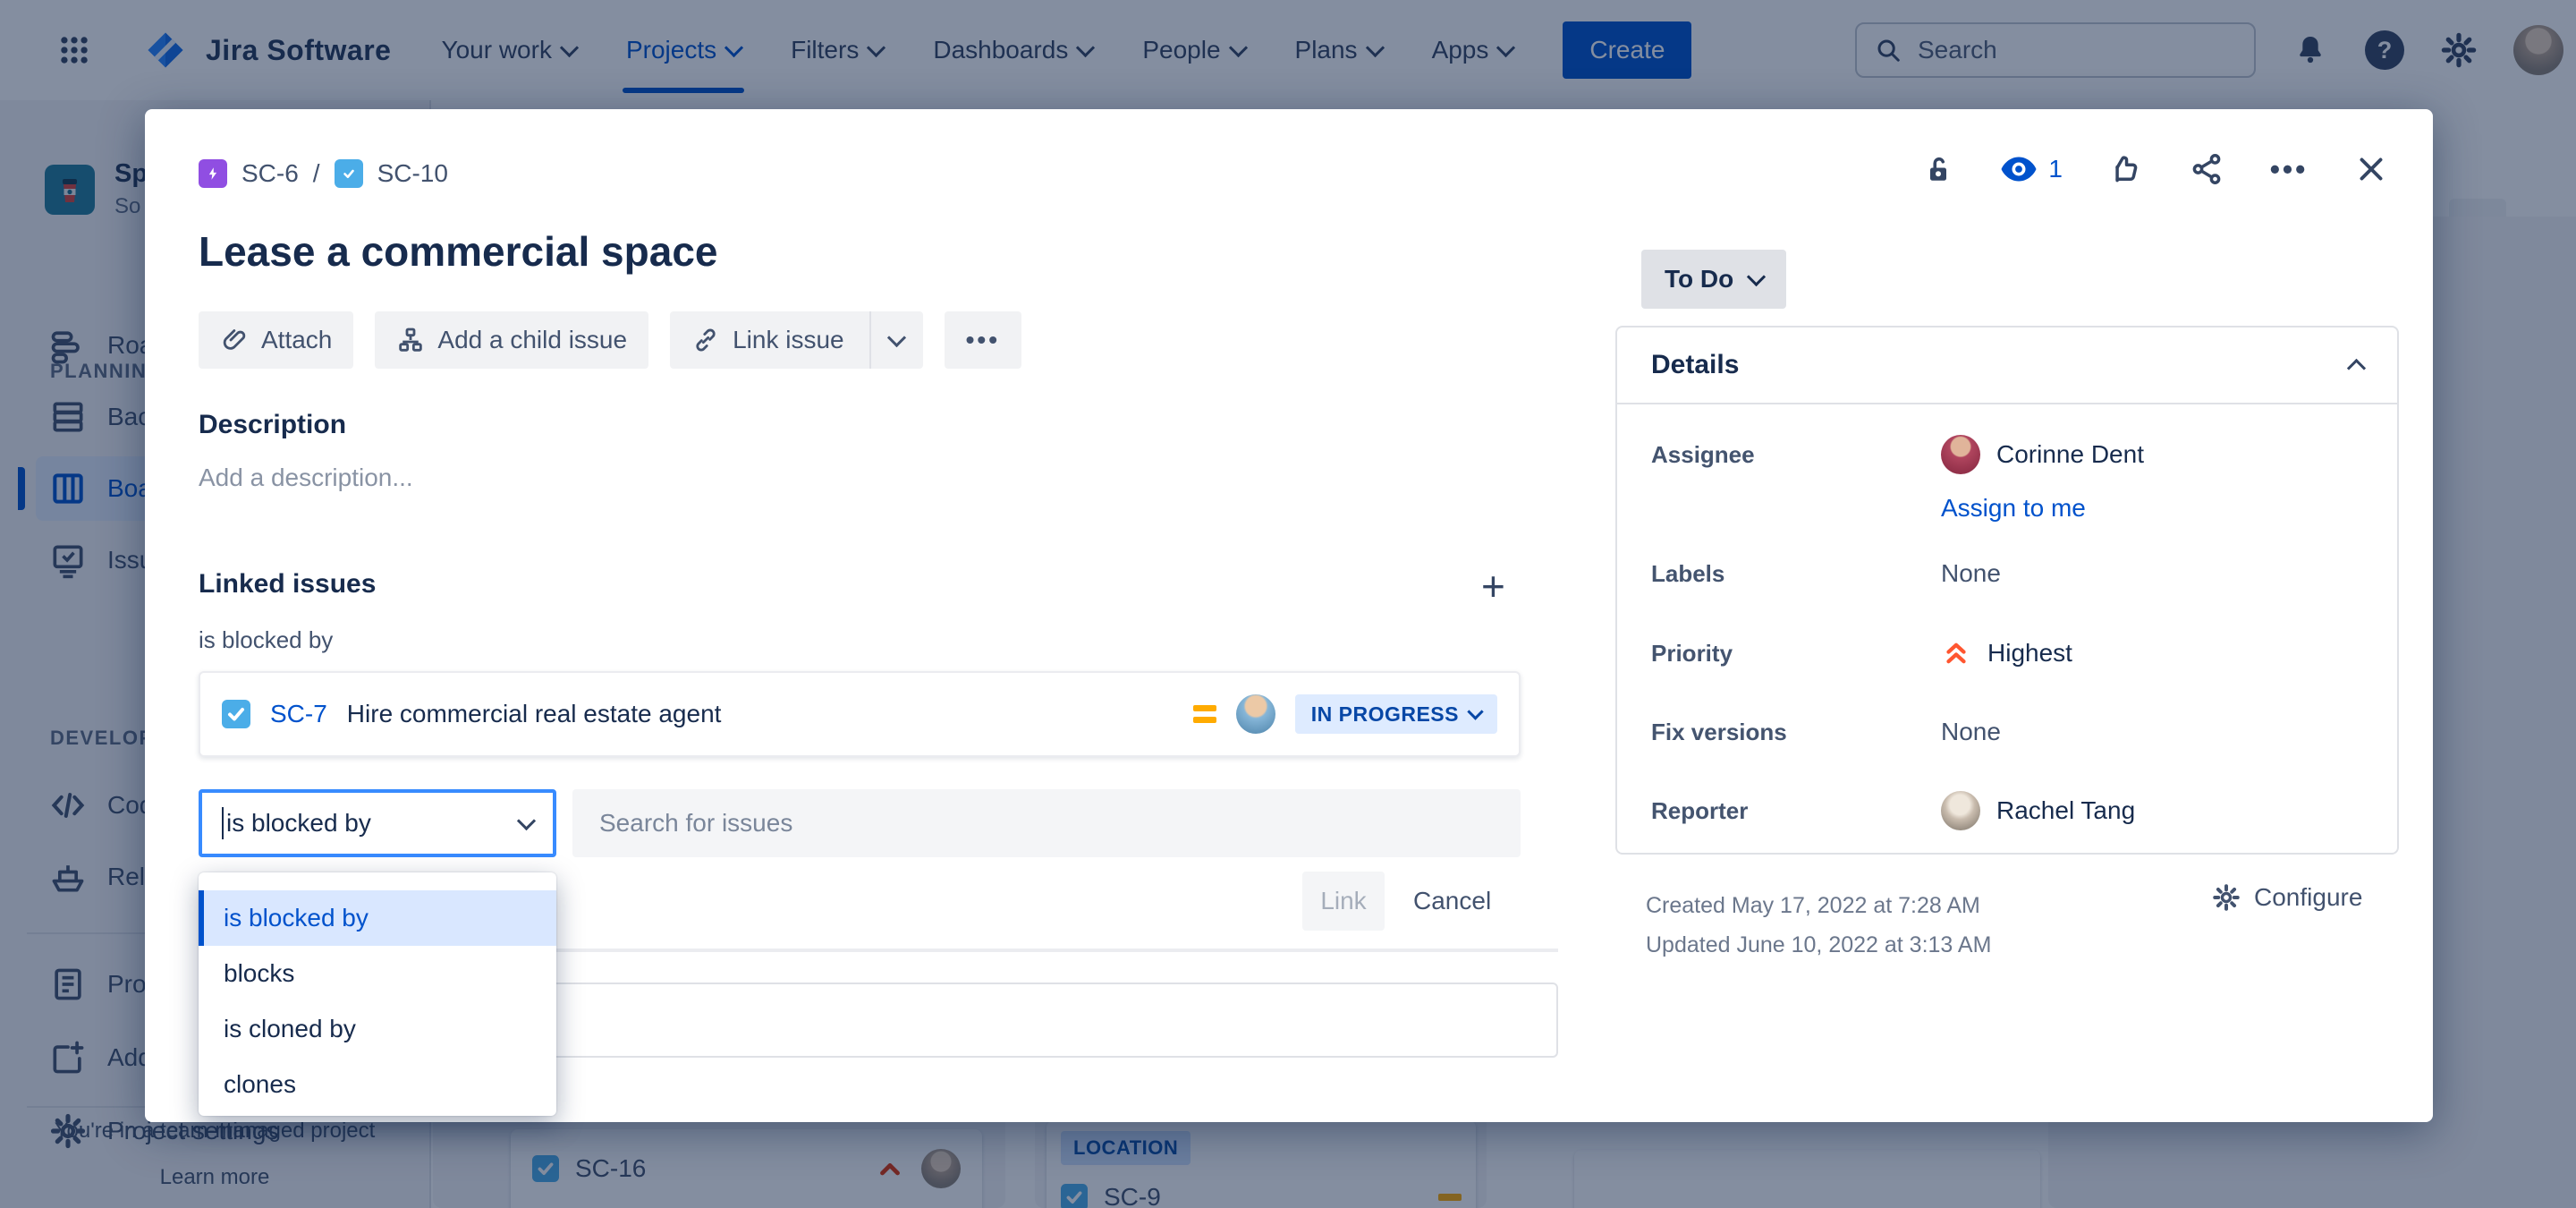  What do you see at coordinates (2013, 509) in the screenshot?
I see `assign-to-me-link: Assign to me` at bounding box center [2013, 509].